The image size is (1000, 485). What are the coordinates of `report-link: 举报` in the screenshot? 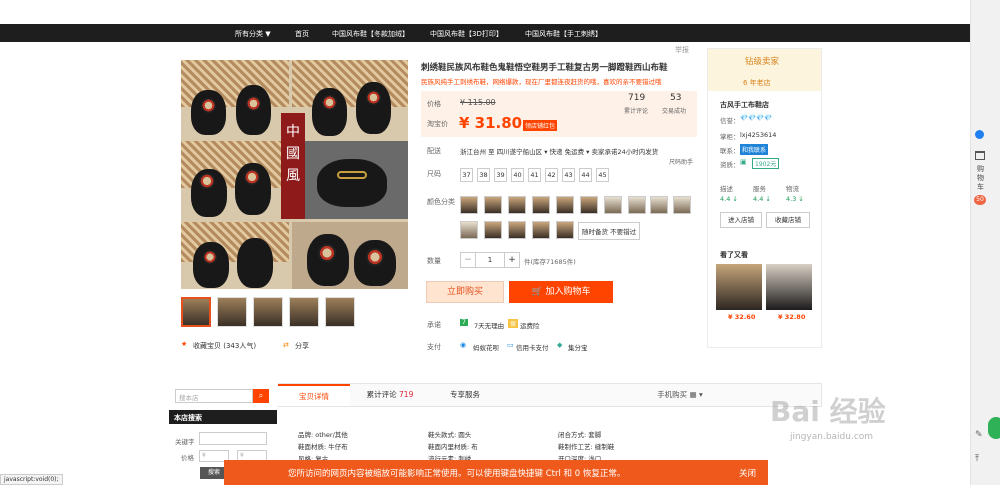 It's located at (682, 50).